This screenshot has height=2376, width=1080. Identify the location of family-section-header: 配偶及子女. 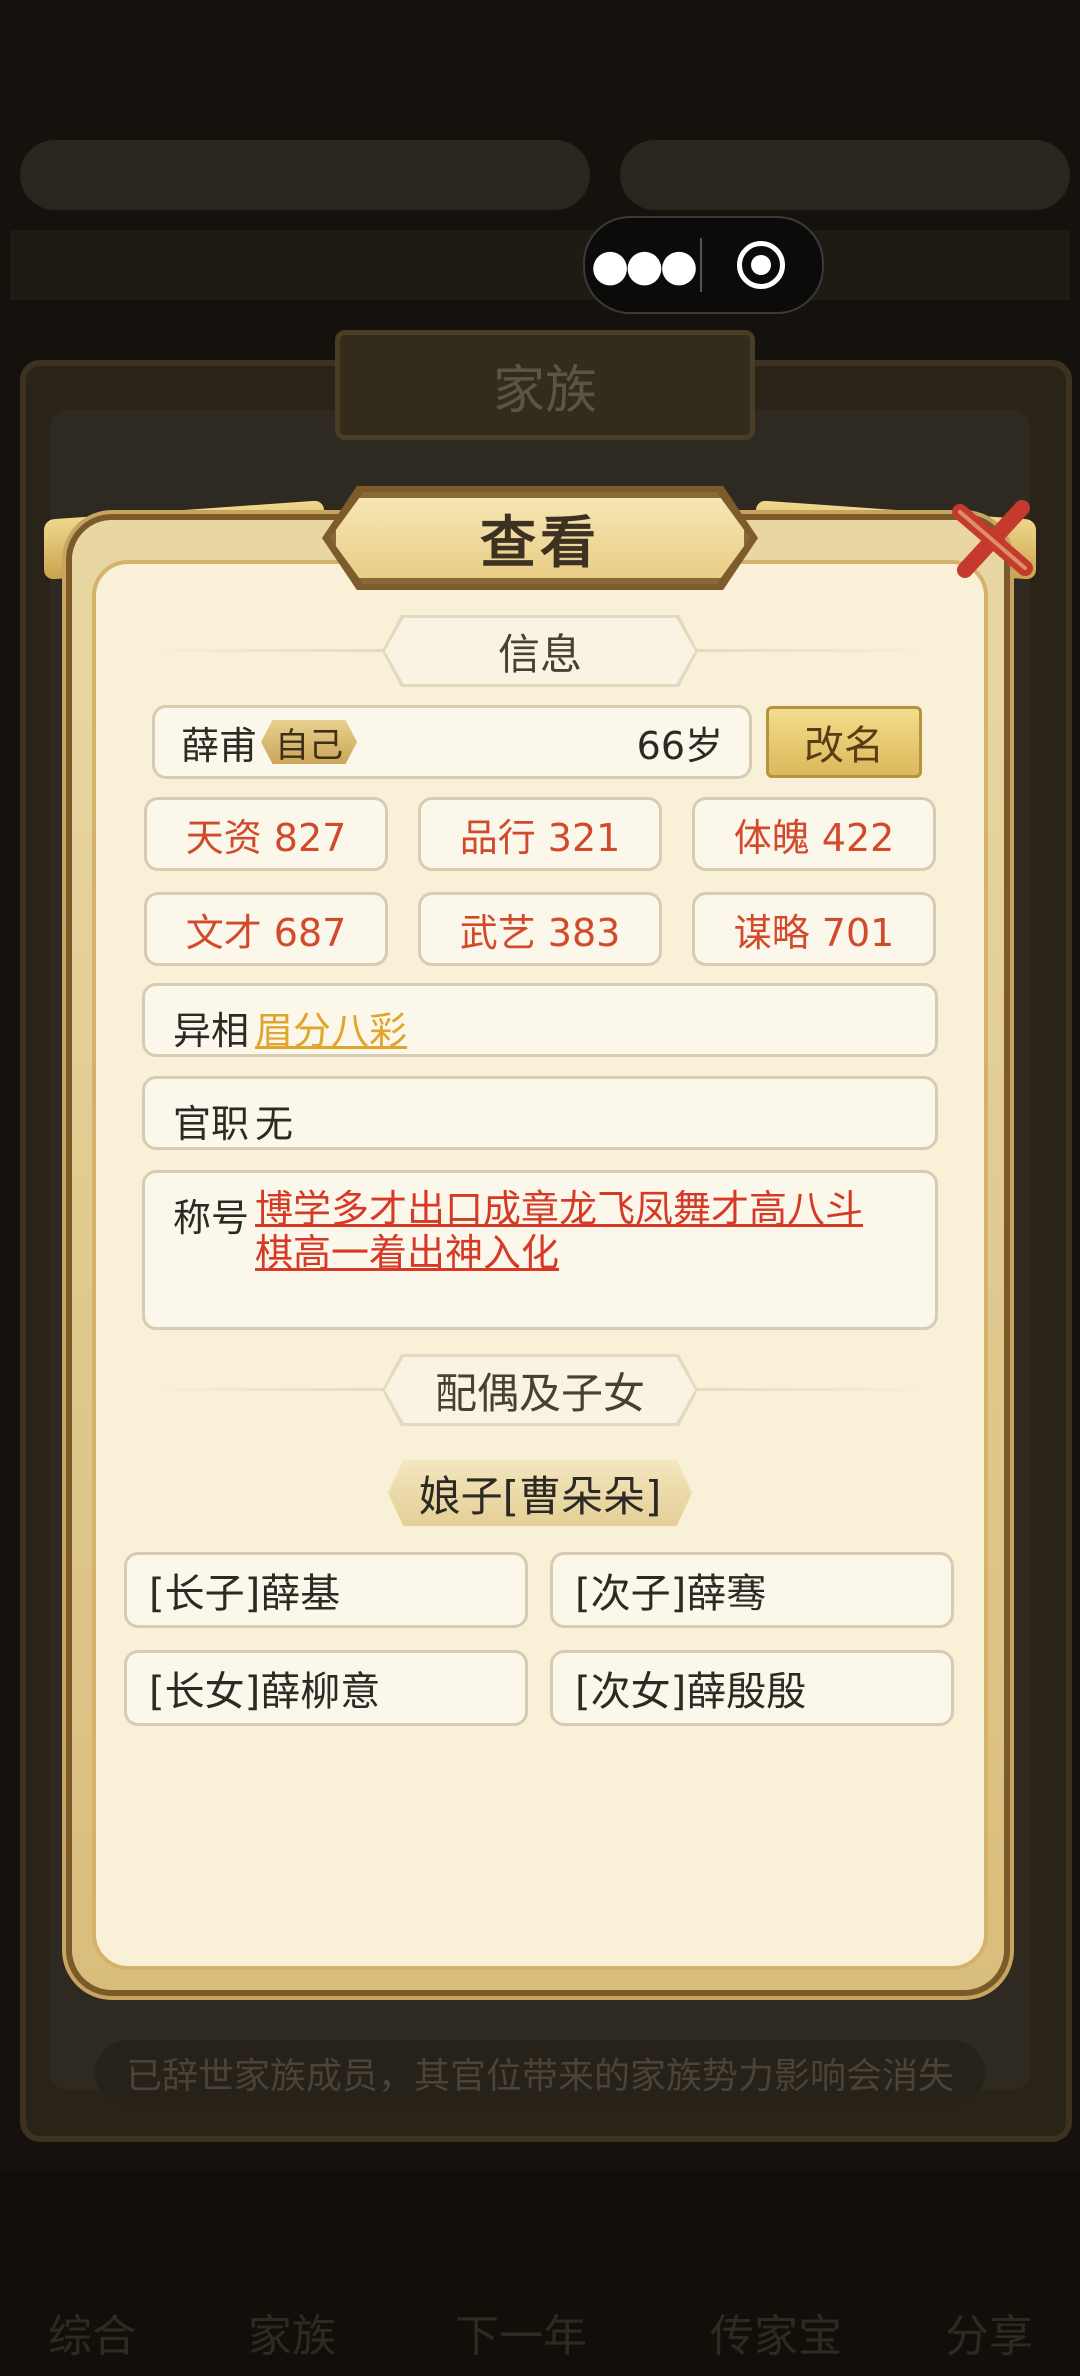
(540, 1390).